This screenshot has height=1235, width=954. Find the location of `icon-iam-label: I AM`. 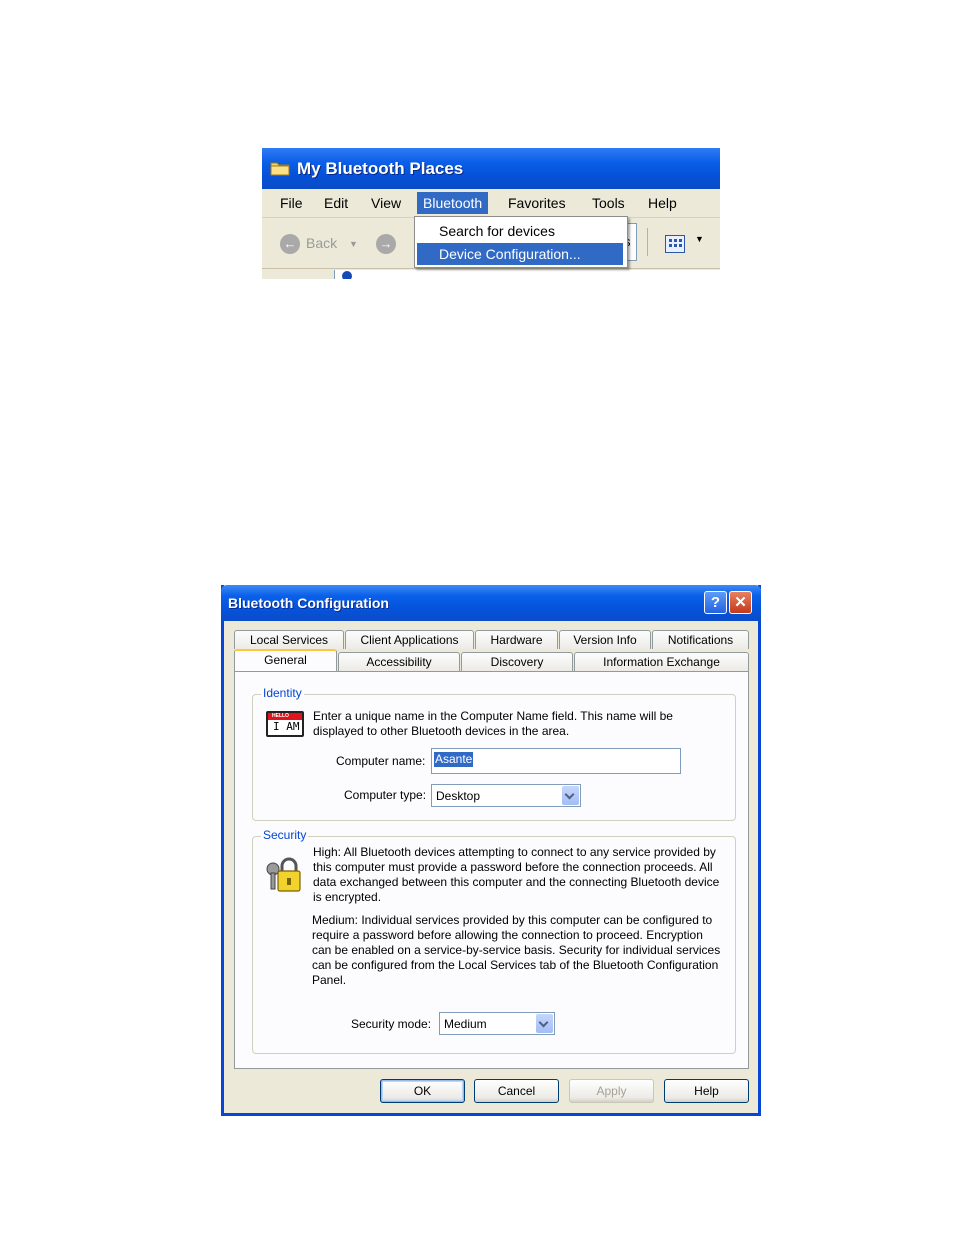

icon-iam-label: I AM is located at coordinates (286, 726).